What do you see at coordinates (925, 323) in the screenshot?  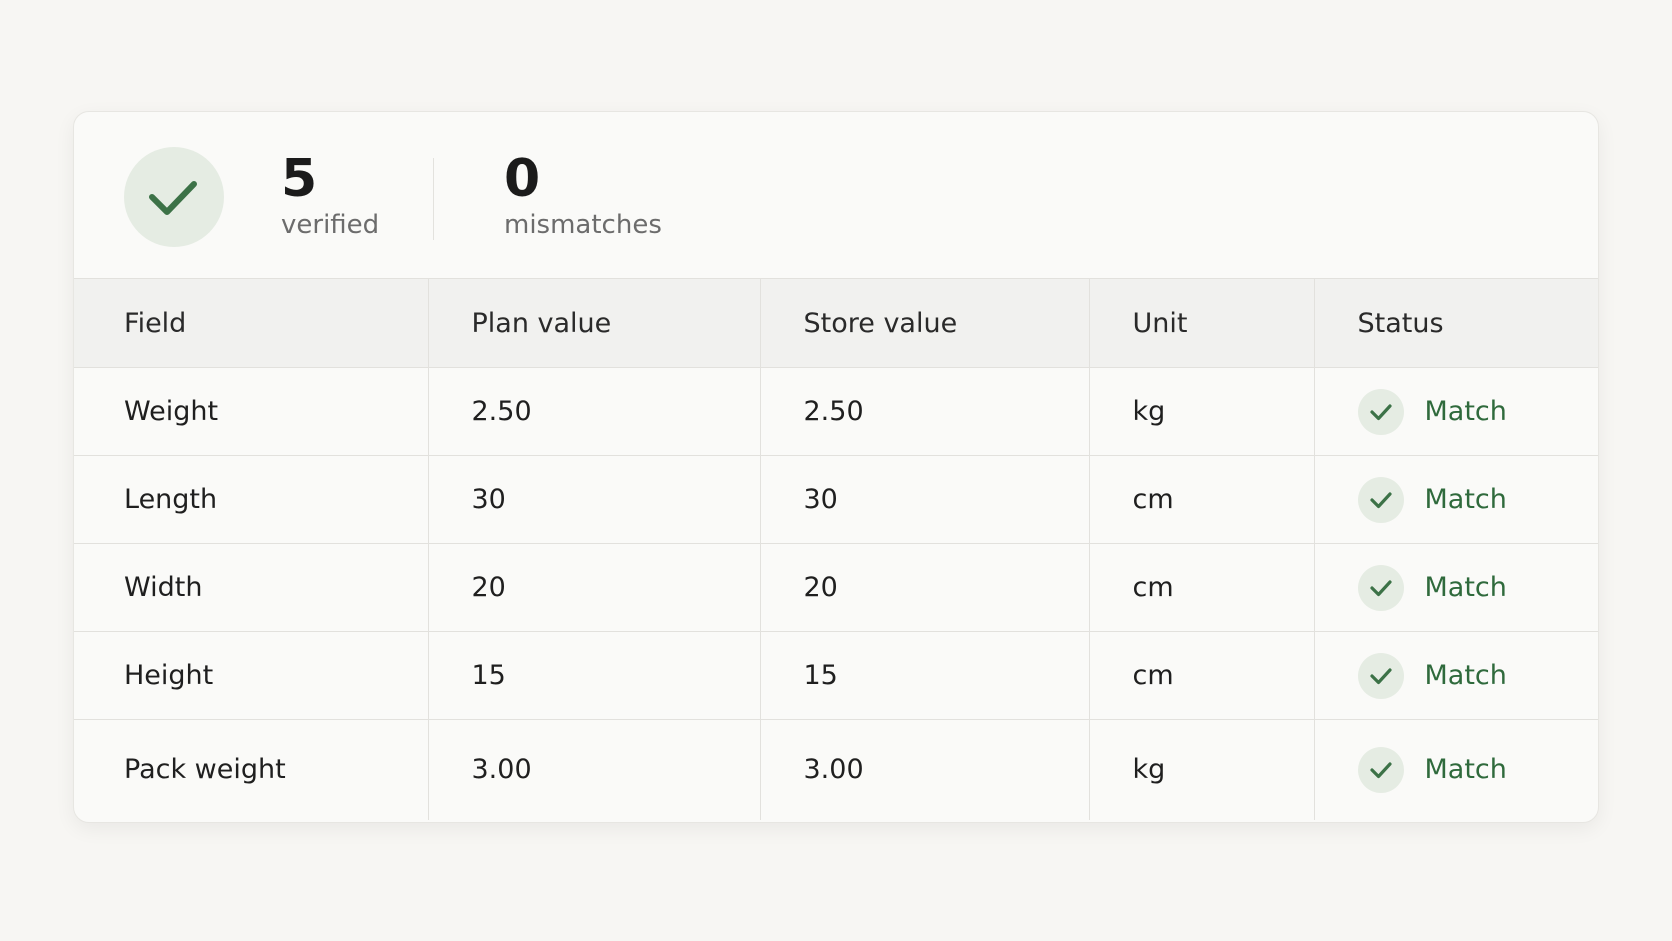 I see `header-store-value: Store value` at bounding box center [925, 323].